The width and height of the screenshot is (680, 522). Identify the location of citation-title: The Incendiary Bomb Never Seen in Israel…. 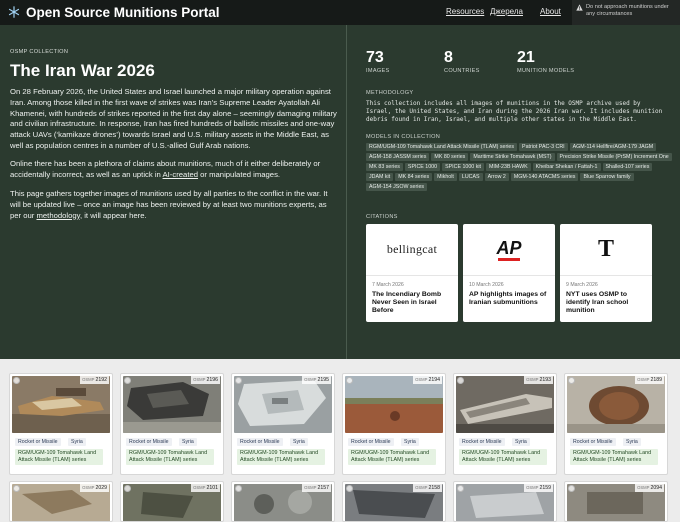
(407, 302).